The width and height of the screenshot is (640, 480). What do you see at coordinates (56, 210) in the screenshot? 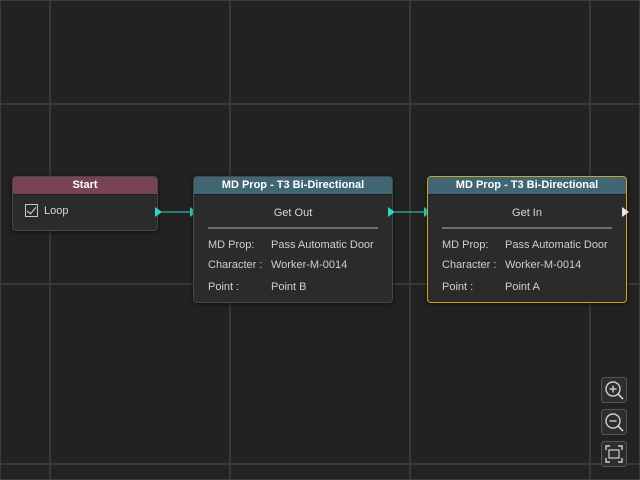
I see `loop-label: Loop` at bounding box center [56, 210].